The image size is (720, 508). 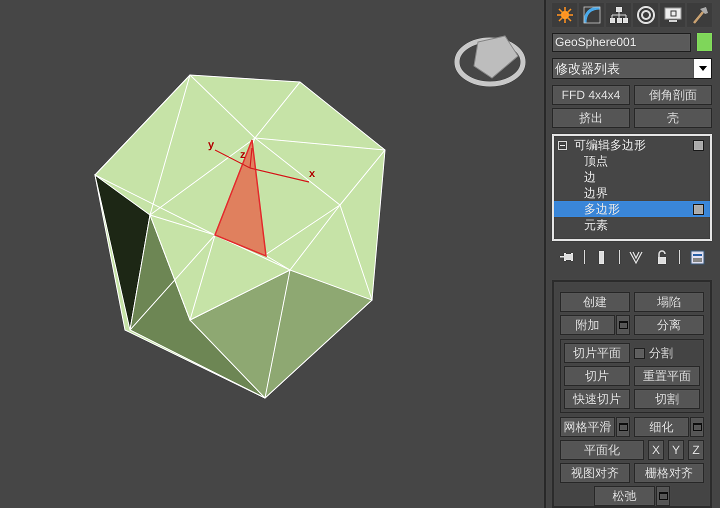 What do you see at coordinates (587, 69) in the screenshot?
I see `dropdown-value: 修改器列表` at bounding box center [587, 69].